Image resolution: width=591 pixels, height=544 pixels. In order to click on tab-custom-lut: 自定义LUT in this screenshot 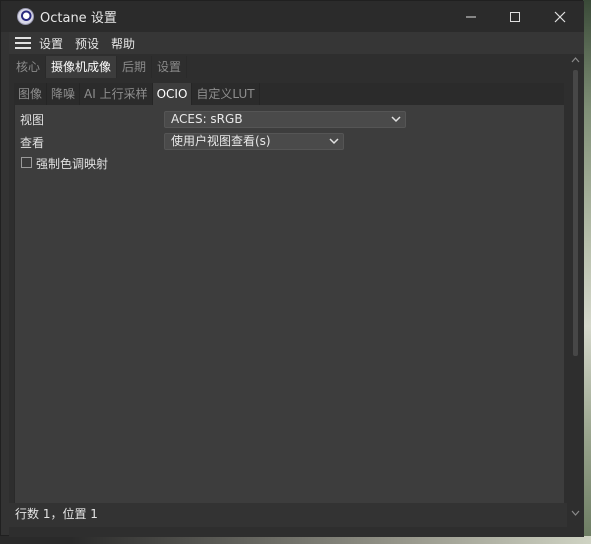, I will do `click(226, 94)`.